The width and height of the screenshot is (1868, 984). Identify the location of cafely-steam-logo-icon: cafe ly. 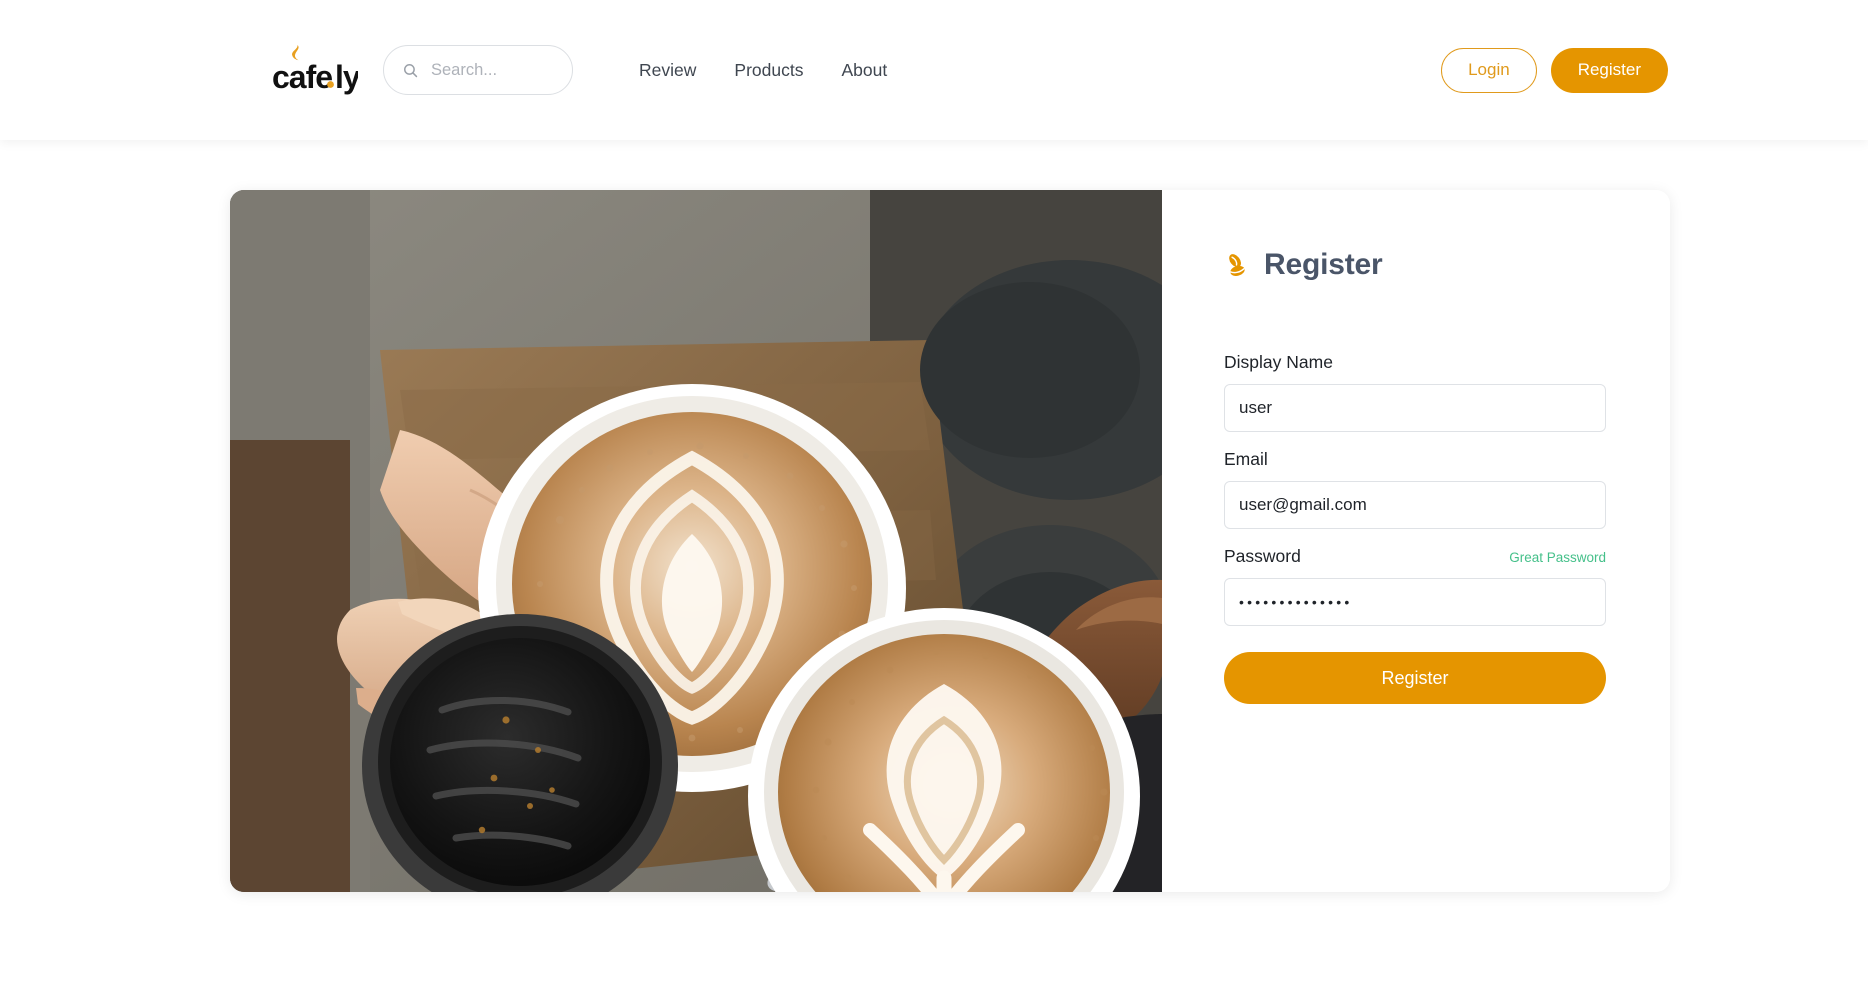
(315, 70).